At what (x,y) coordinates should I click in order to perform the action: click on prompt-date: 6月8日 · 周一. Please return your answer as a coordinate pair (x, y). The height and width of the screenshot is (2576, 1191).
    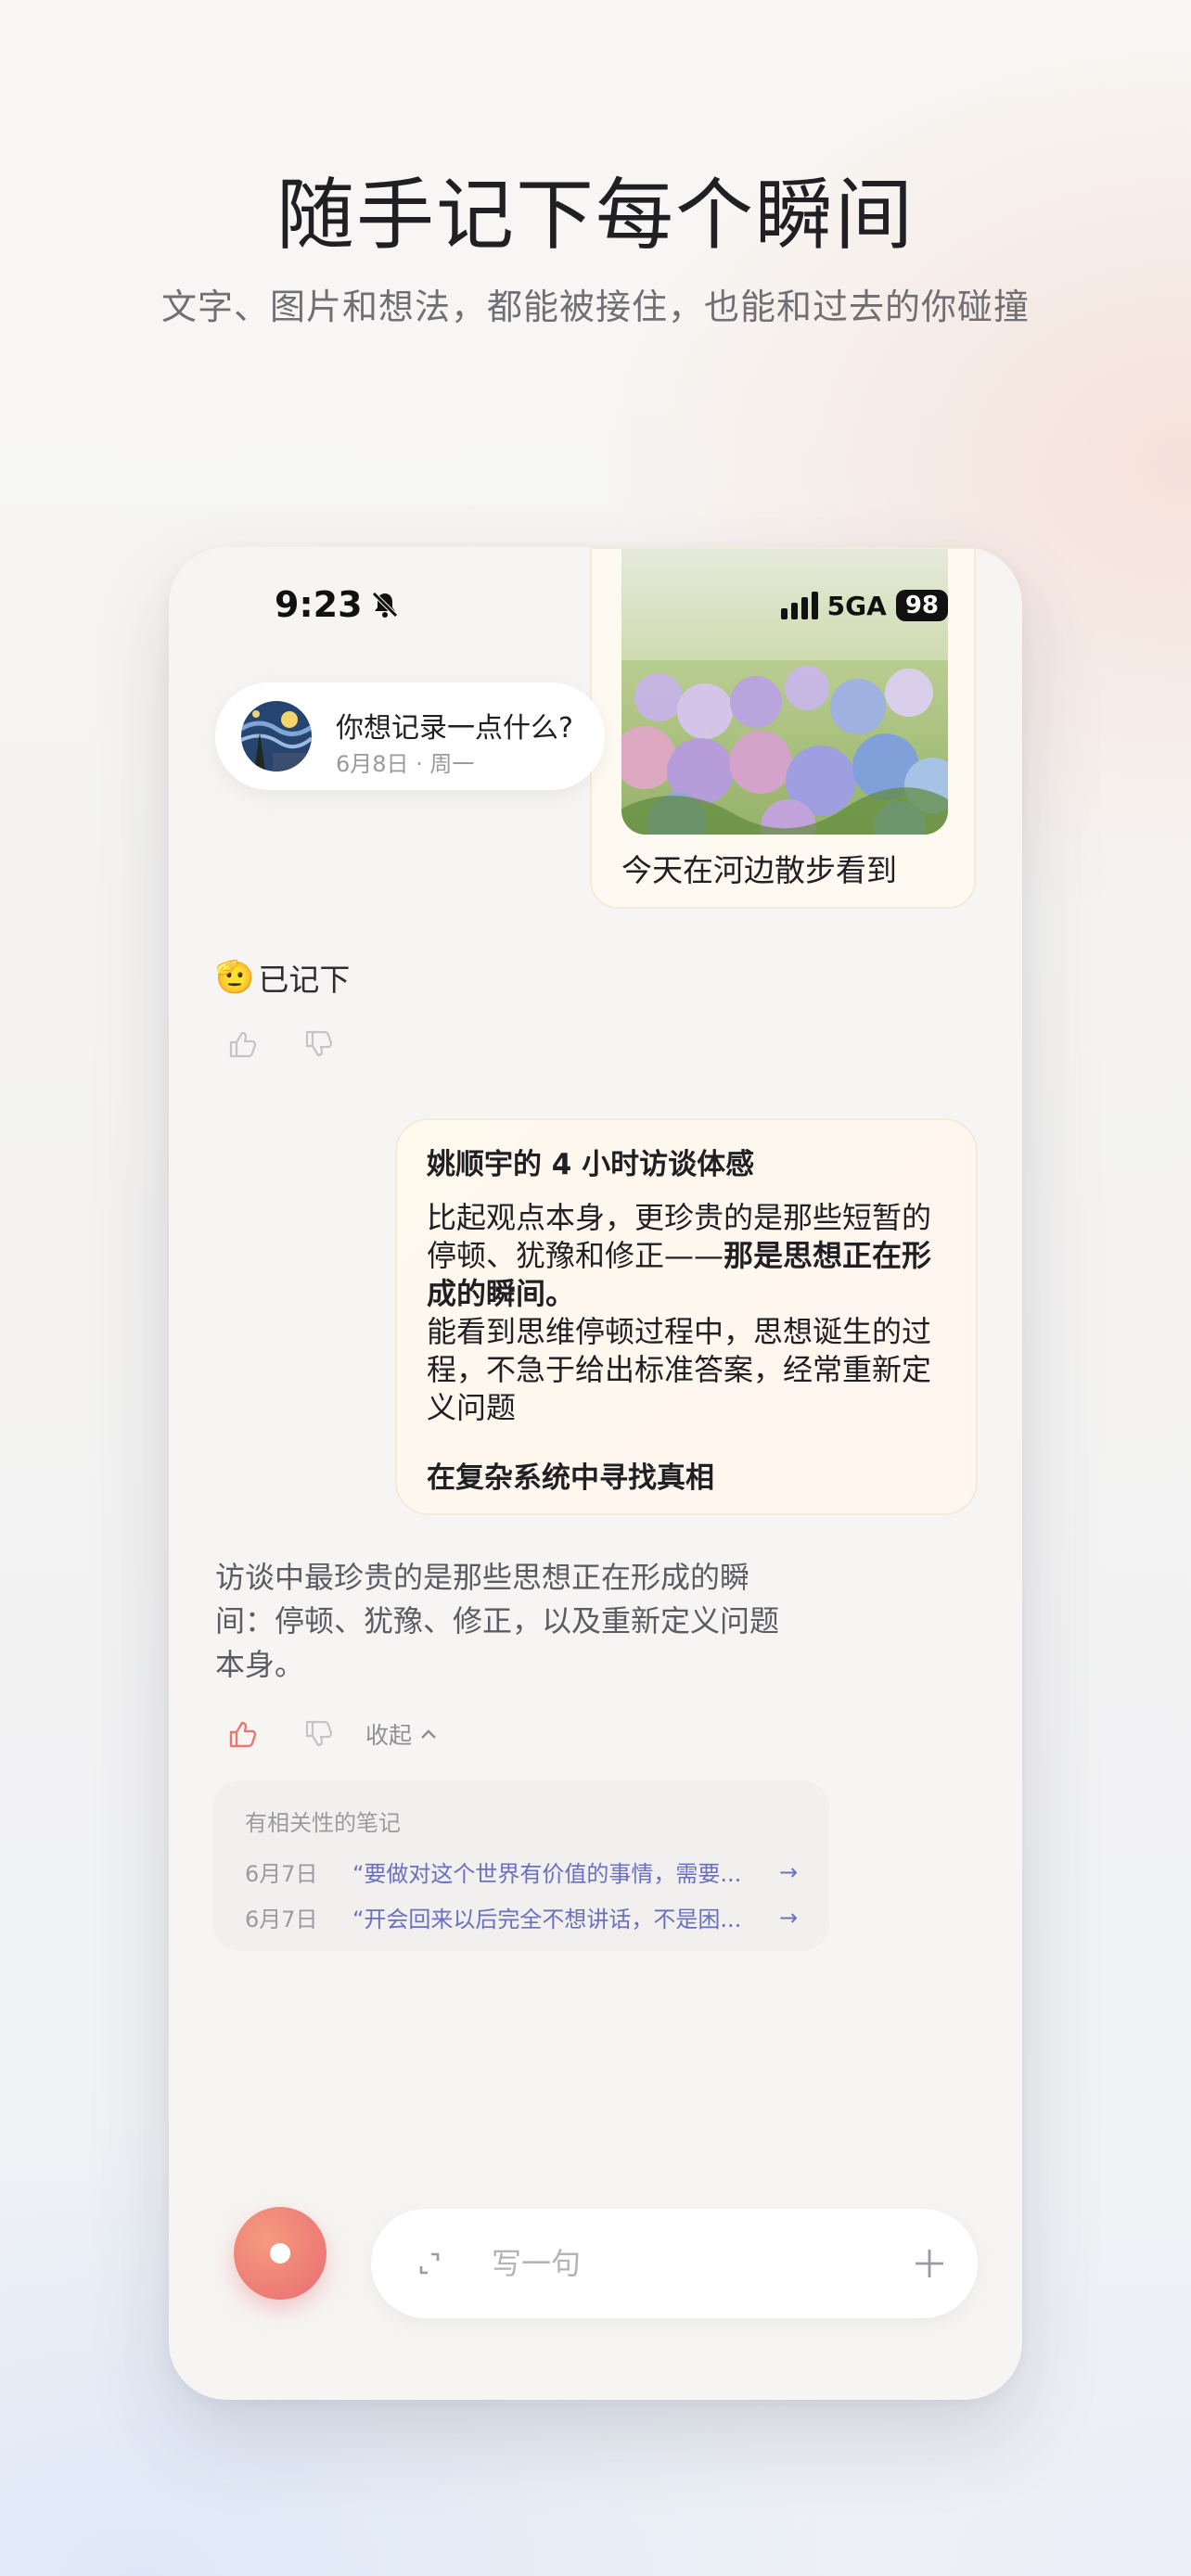
    Looking at the image, I should click on (405, 764).